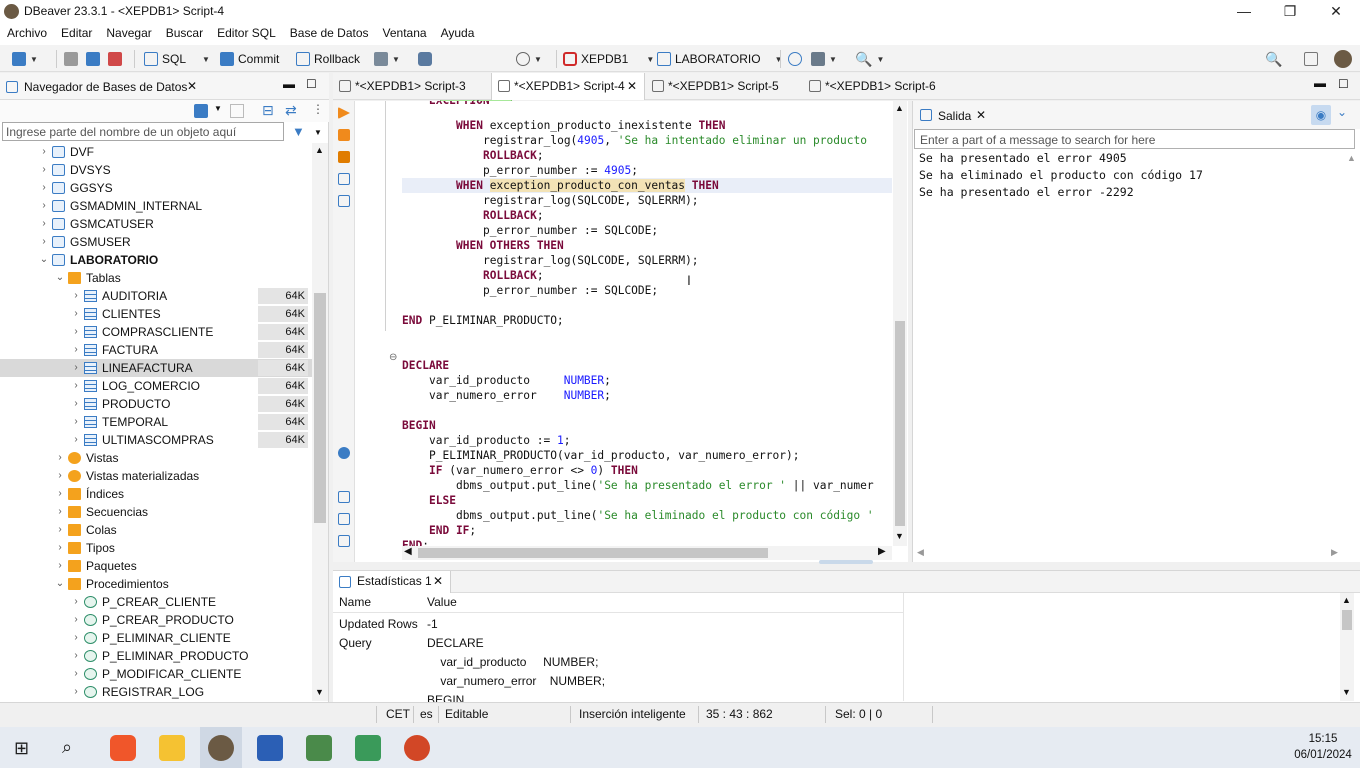 The image size is (1360, 768). I want to click on tab-script-6: *<XEPDB1> Script-6, so click(883, 86).